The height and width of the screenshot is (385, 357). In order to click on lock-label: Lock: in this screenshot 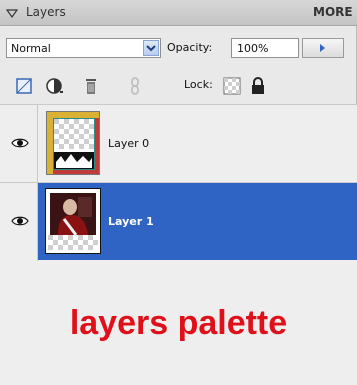, I will do `click(198, 84)`.